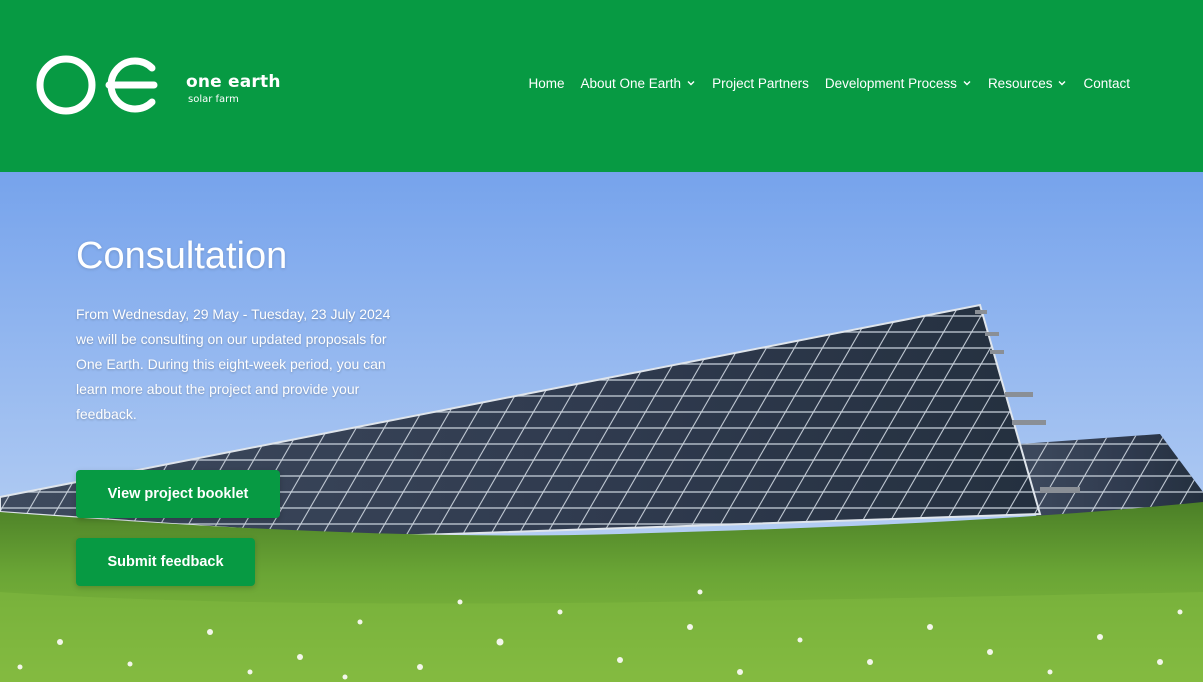  Describe the element at coordinates (1020, 83) in the screenshot. I see `nav-item-label: Resources` at that location.